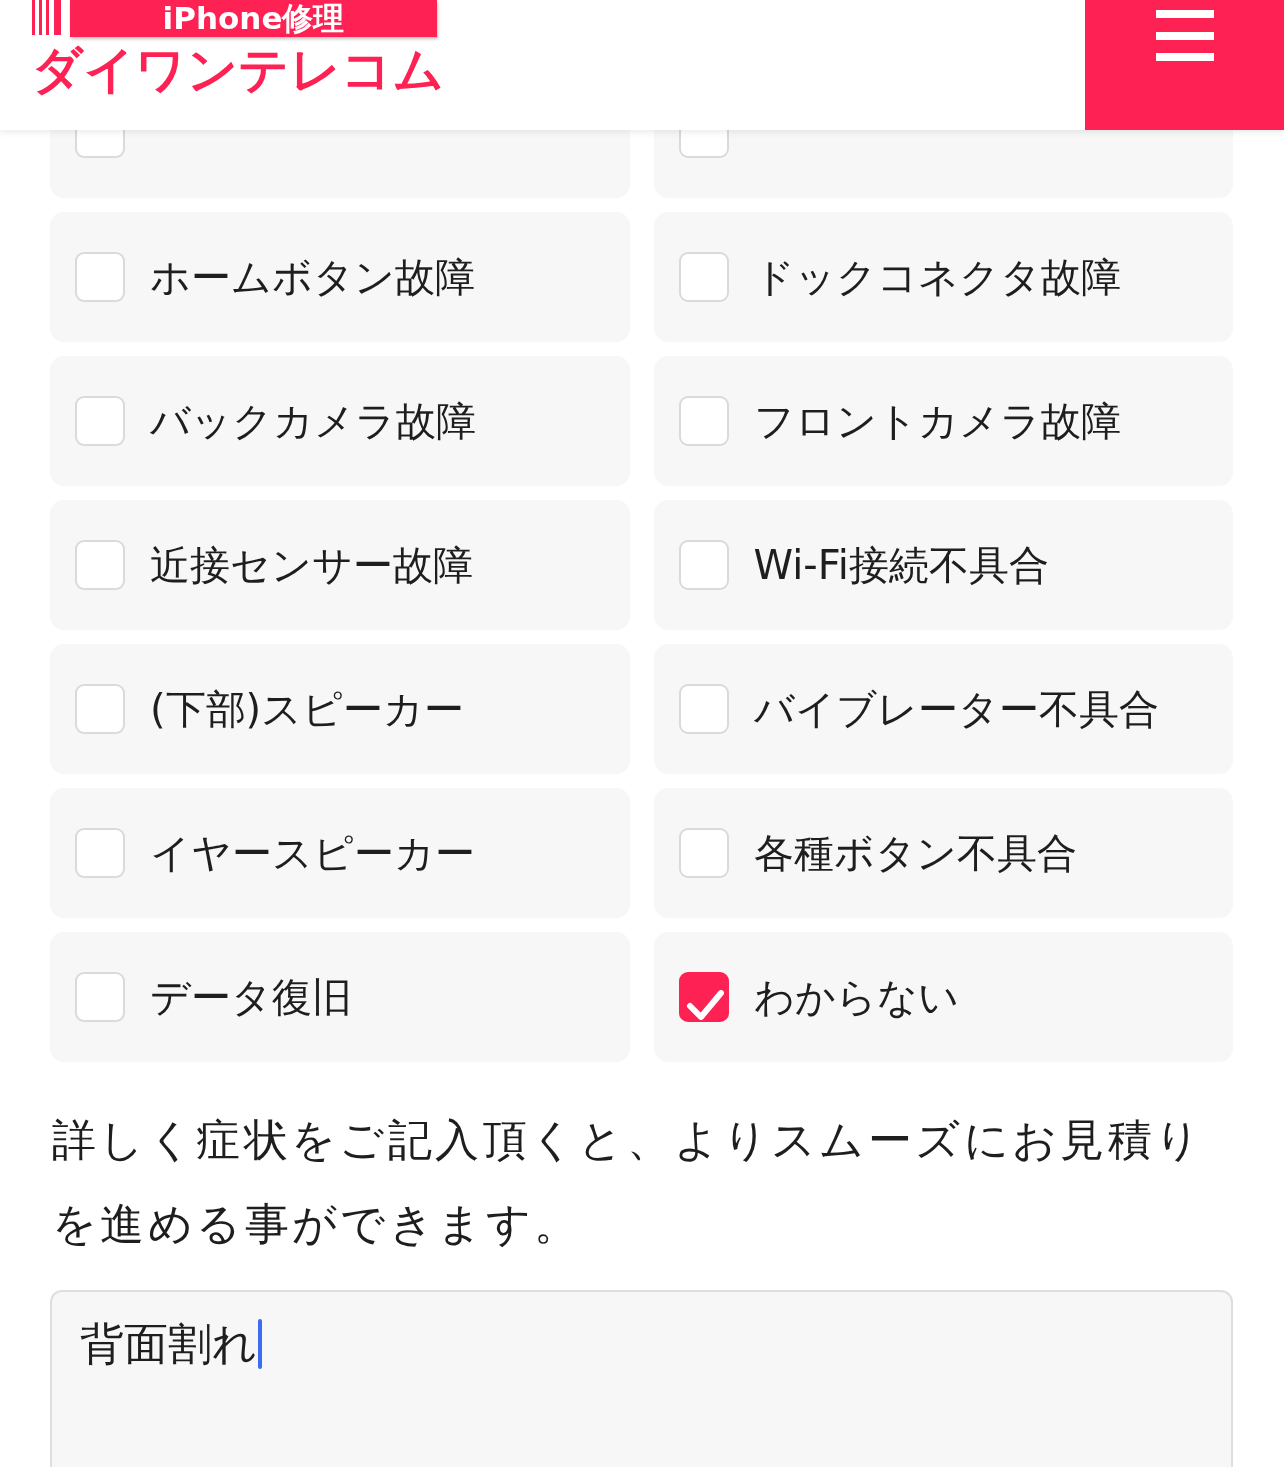 The width and height of the screenshot is (1284, 1467). Describe the element at coordinates (253, 18) in the screenshot. I see `logo-tagline: iPhone修理` at that location.